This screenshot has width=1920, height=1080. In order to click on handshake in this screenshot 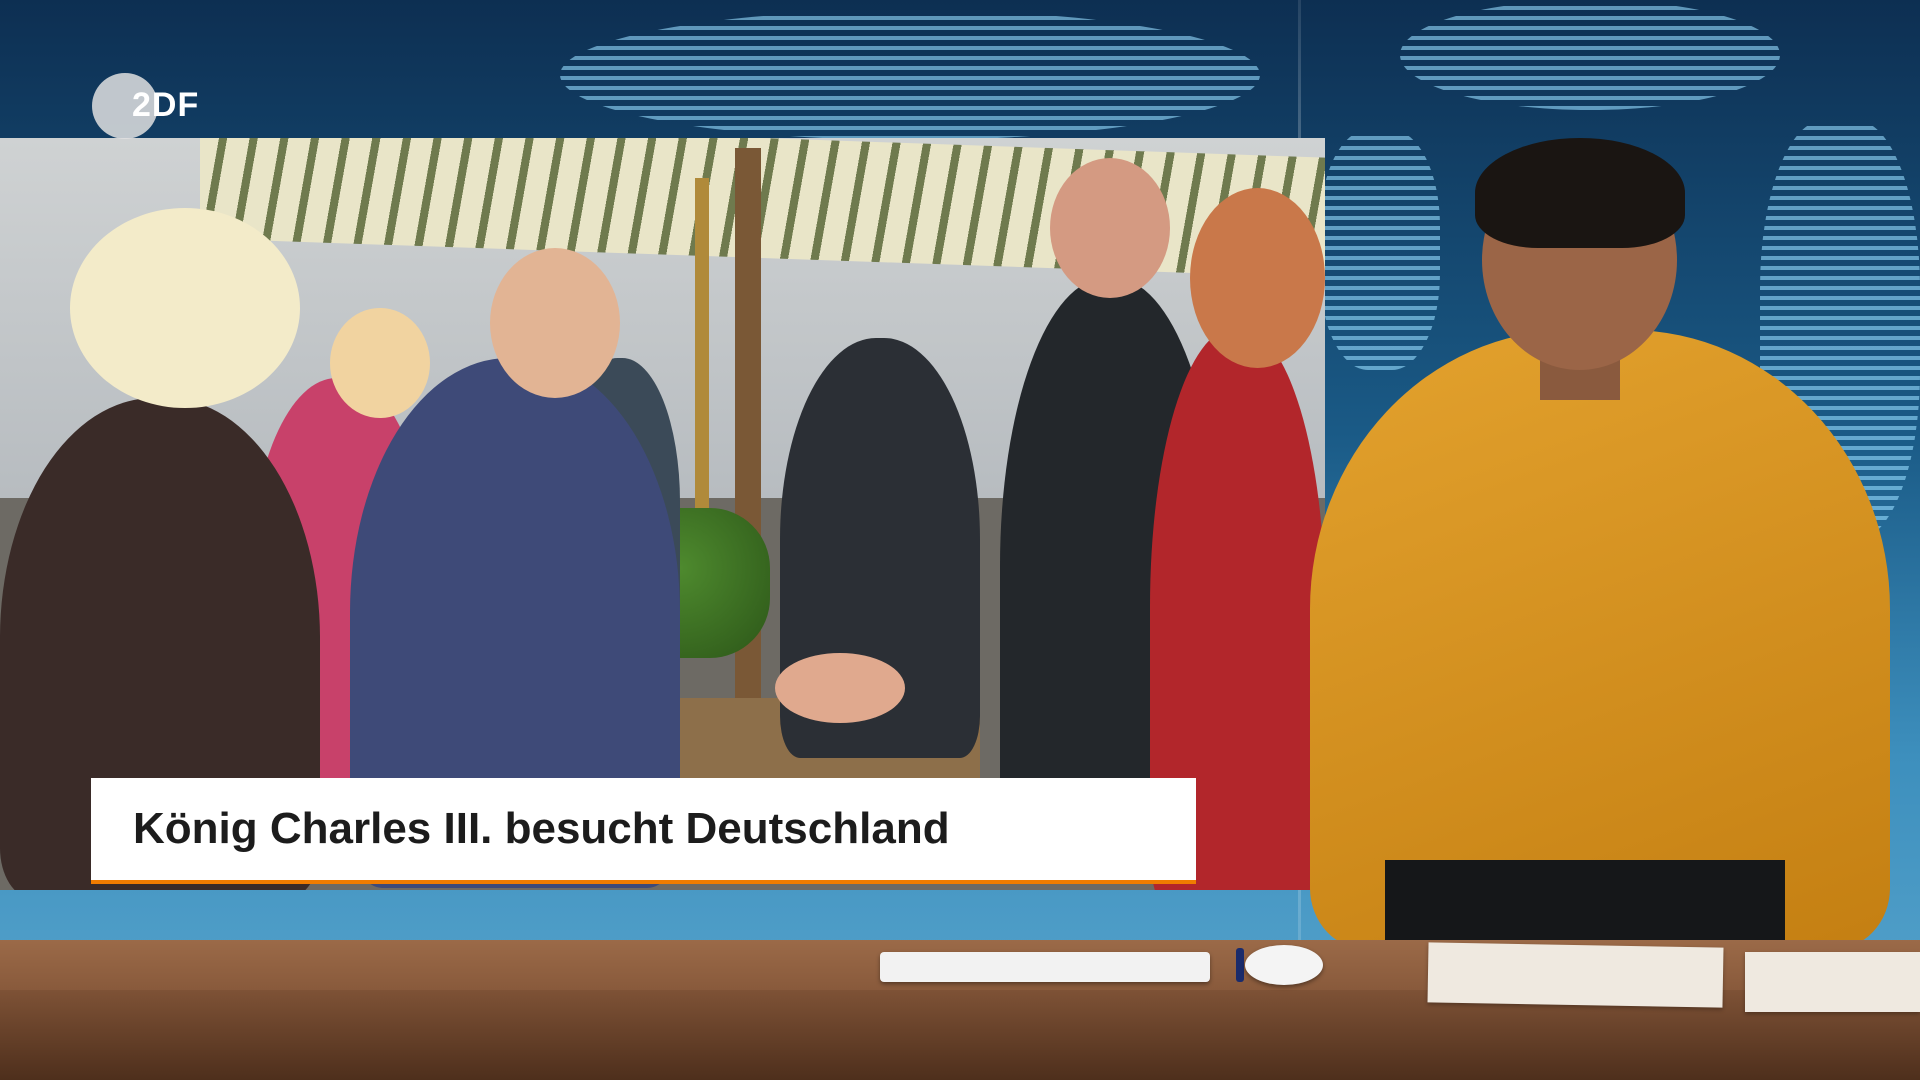, I will do `click(840, 688)`.